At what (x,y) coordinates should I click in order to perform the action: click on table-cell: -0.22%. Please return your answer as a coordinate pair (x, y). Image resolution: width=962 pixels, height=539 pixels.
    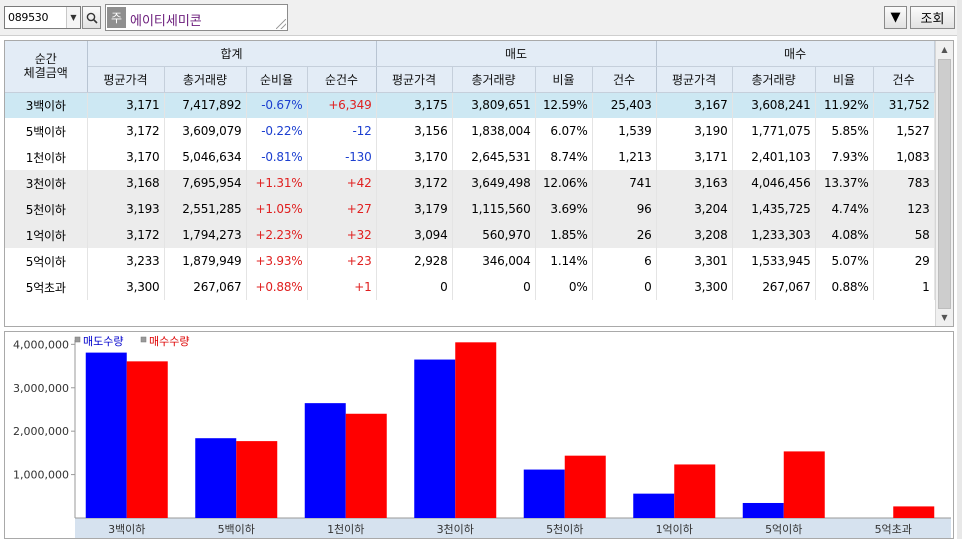
    Looking at the image, I should click on (277, 131).